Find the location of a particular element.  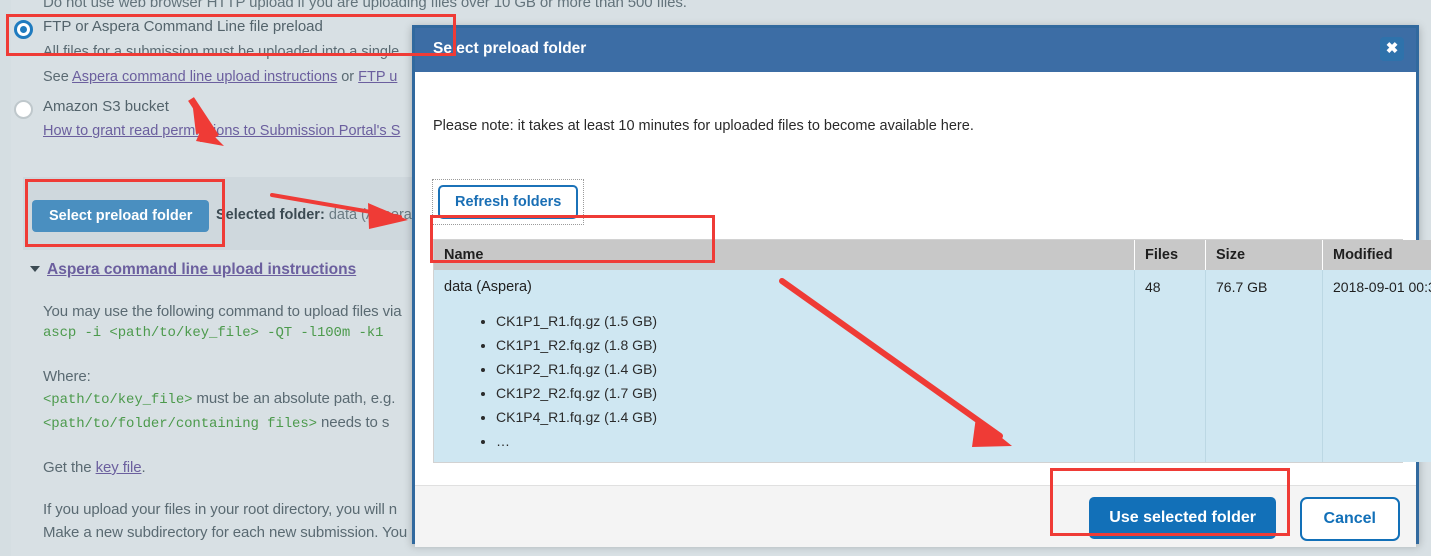

refresh-focus-ring: Refresh folders is located at coordinates (508, 202).